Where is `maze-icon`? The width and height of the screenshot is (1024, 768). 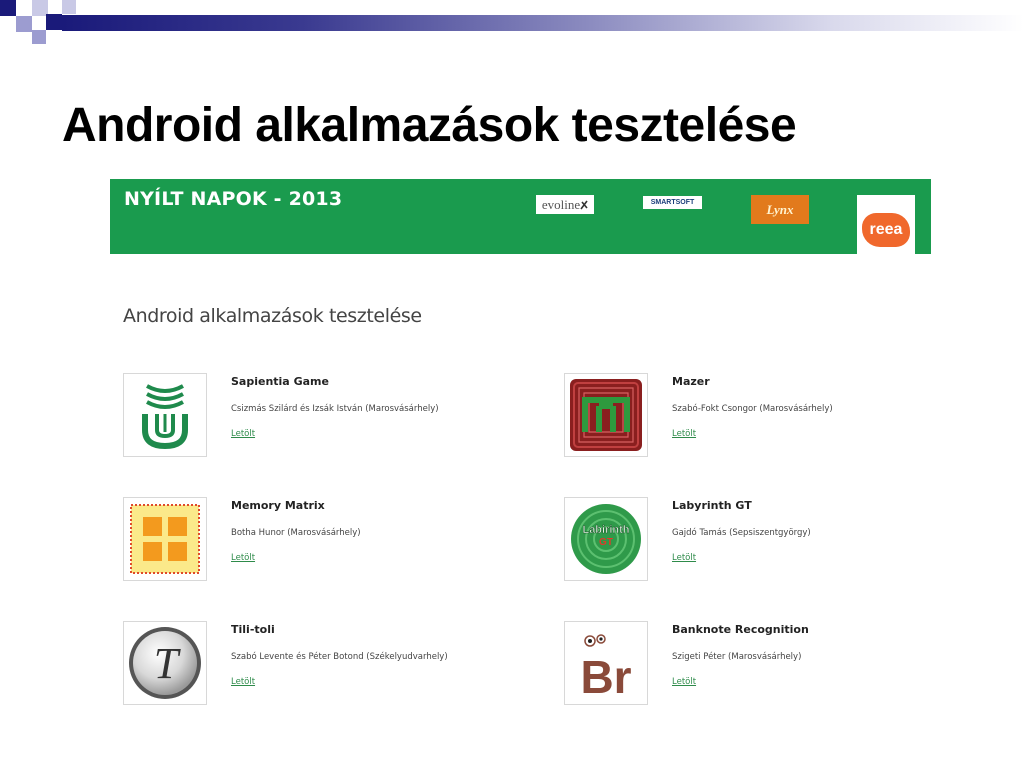
maze-icon is located at coordinates (606, 415).